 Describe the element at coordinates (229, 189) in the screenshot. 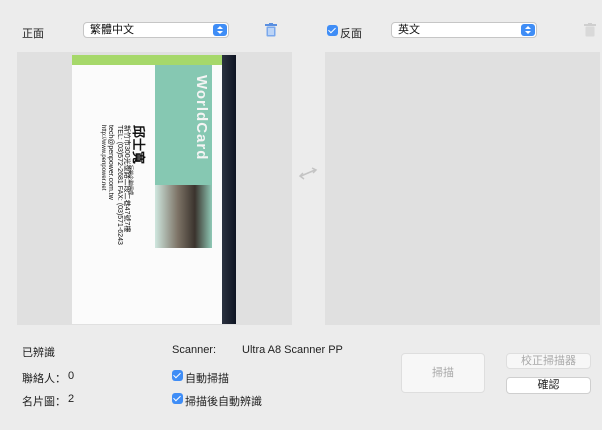

I see `card-scan-edge` at that location.